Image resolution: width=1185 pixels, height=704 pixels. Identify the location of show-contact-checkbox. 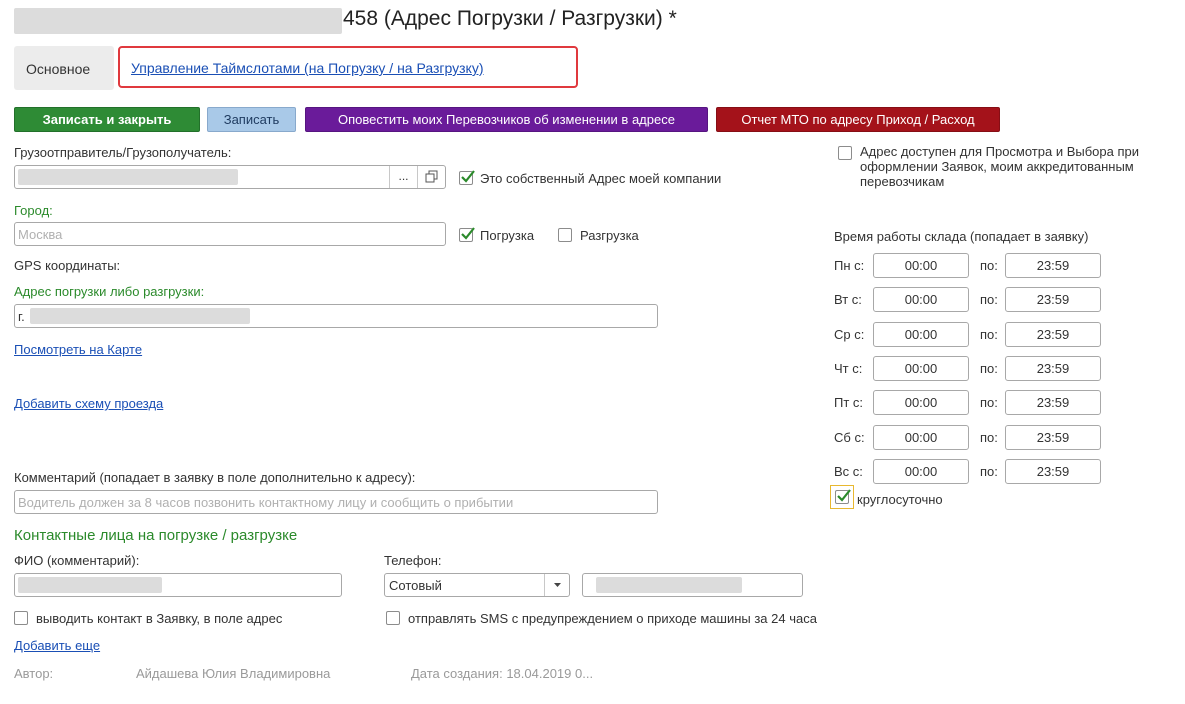
(21, 618).